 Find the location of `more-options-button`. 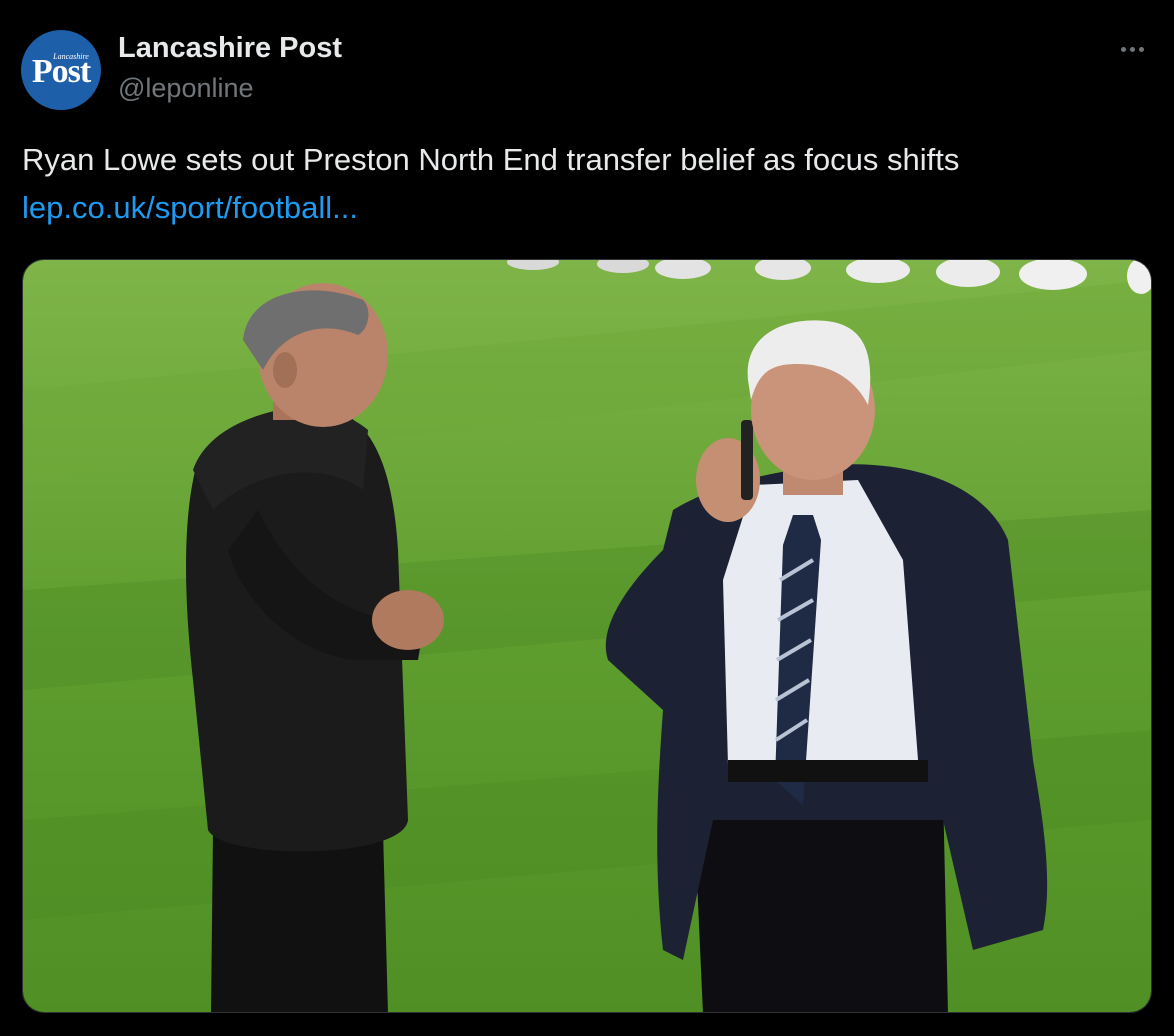

more-options-button is located at coordinates (1132, 49).